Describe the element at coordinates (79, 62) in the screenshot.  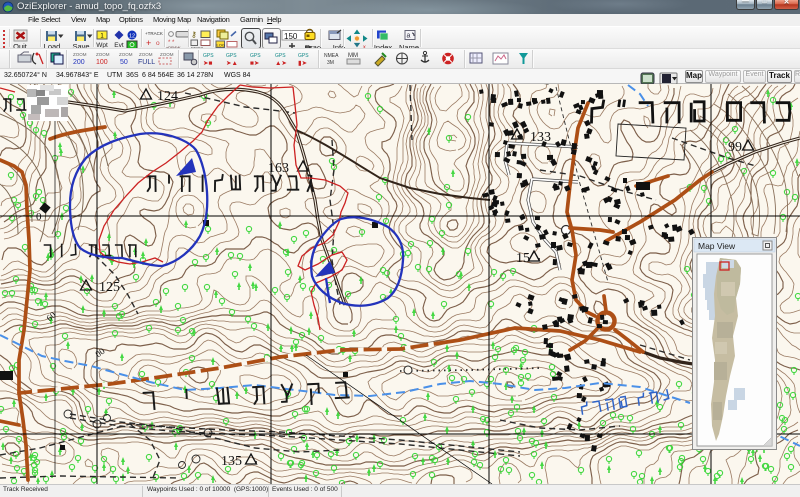
I see `svg-text: 200` at that location.